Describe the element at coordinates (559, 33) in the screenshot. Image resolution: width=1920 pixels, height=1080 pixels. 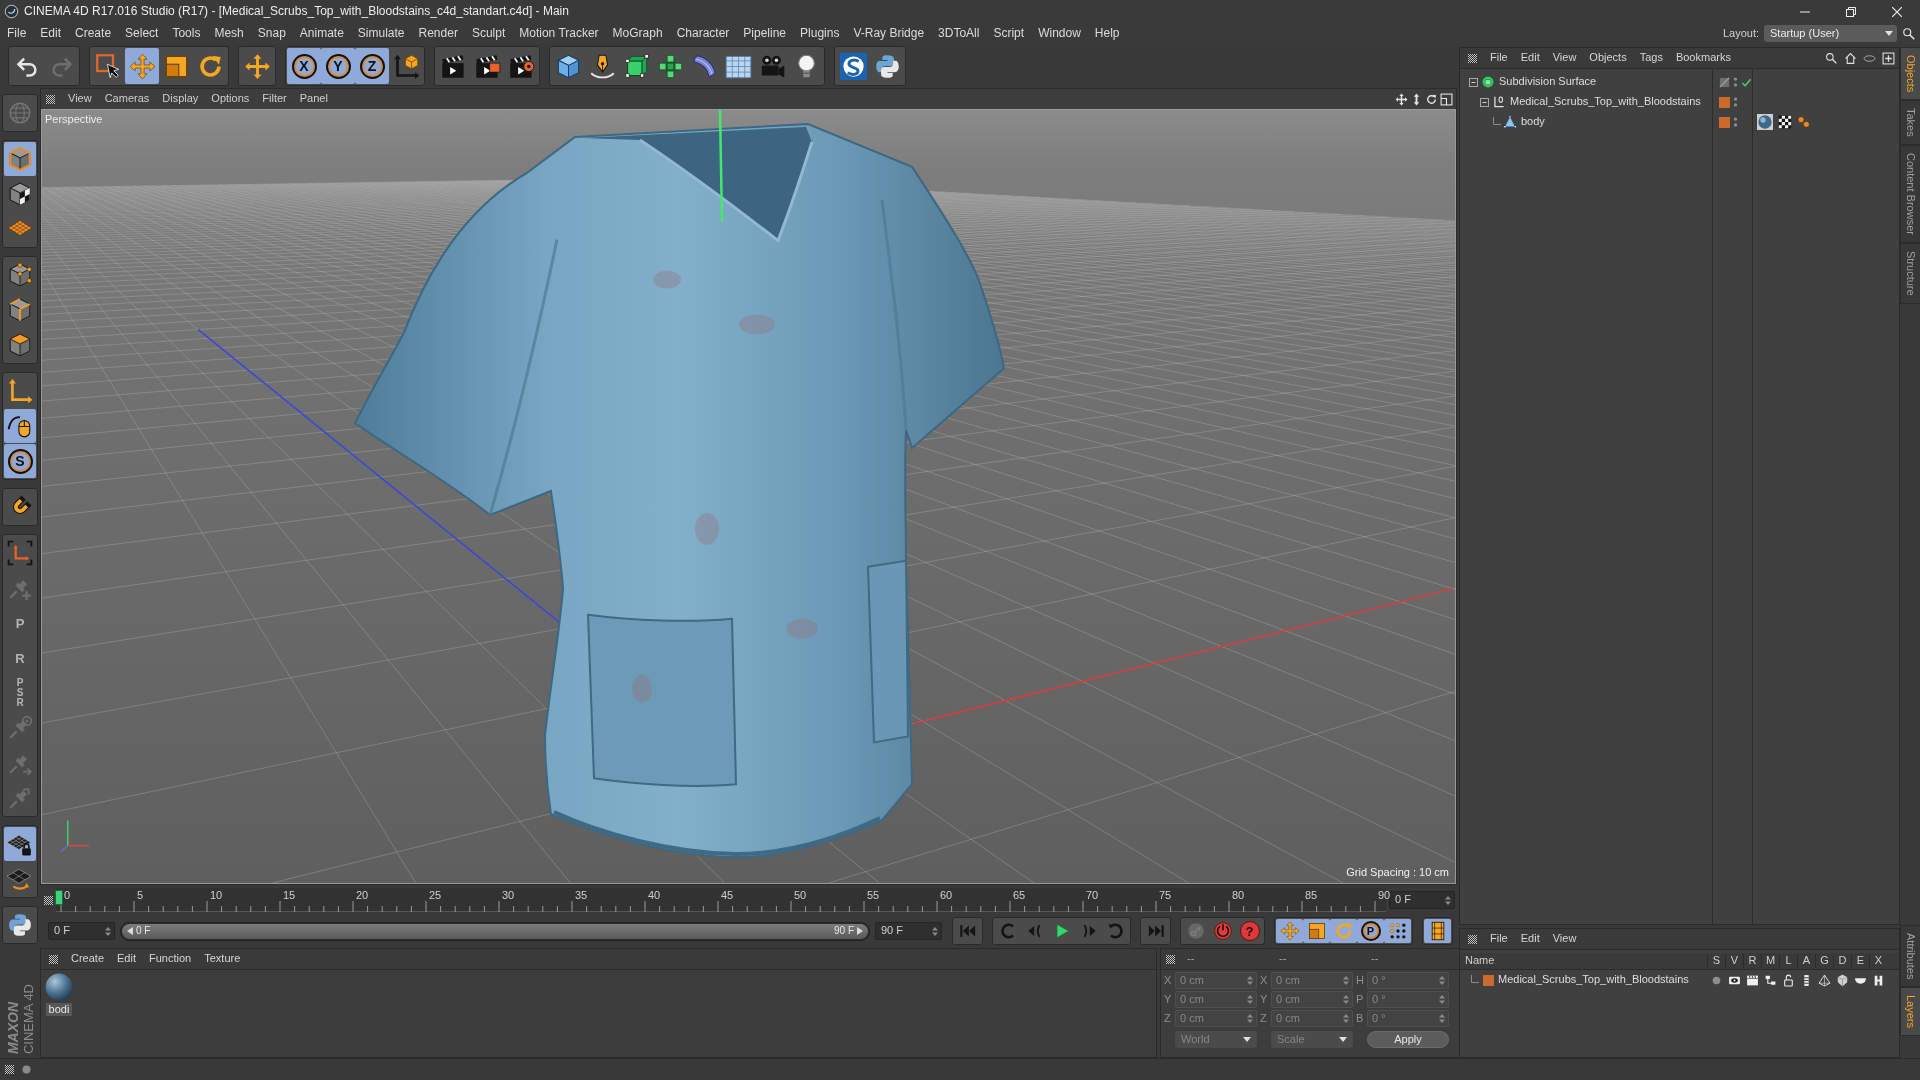
I see `menu-item: Motion Tracker` at that location.